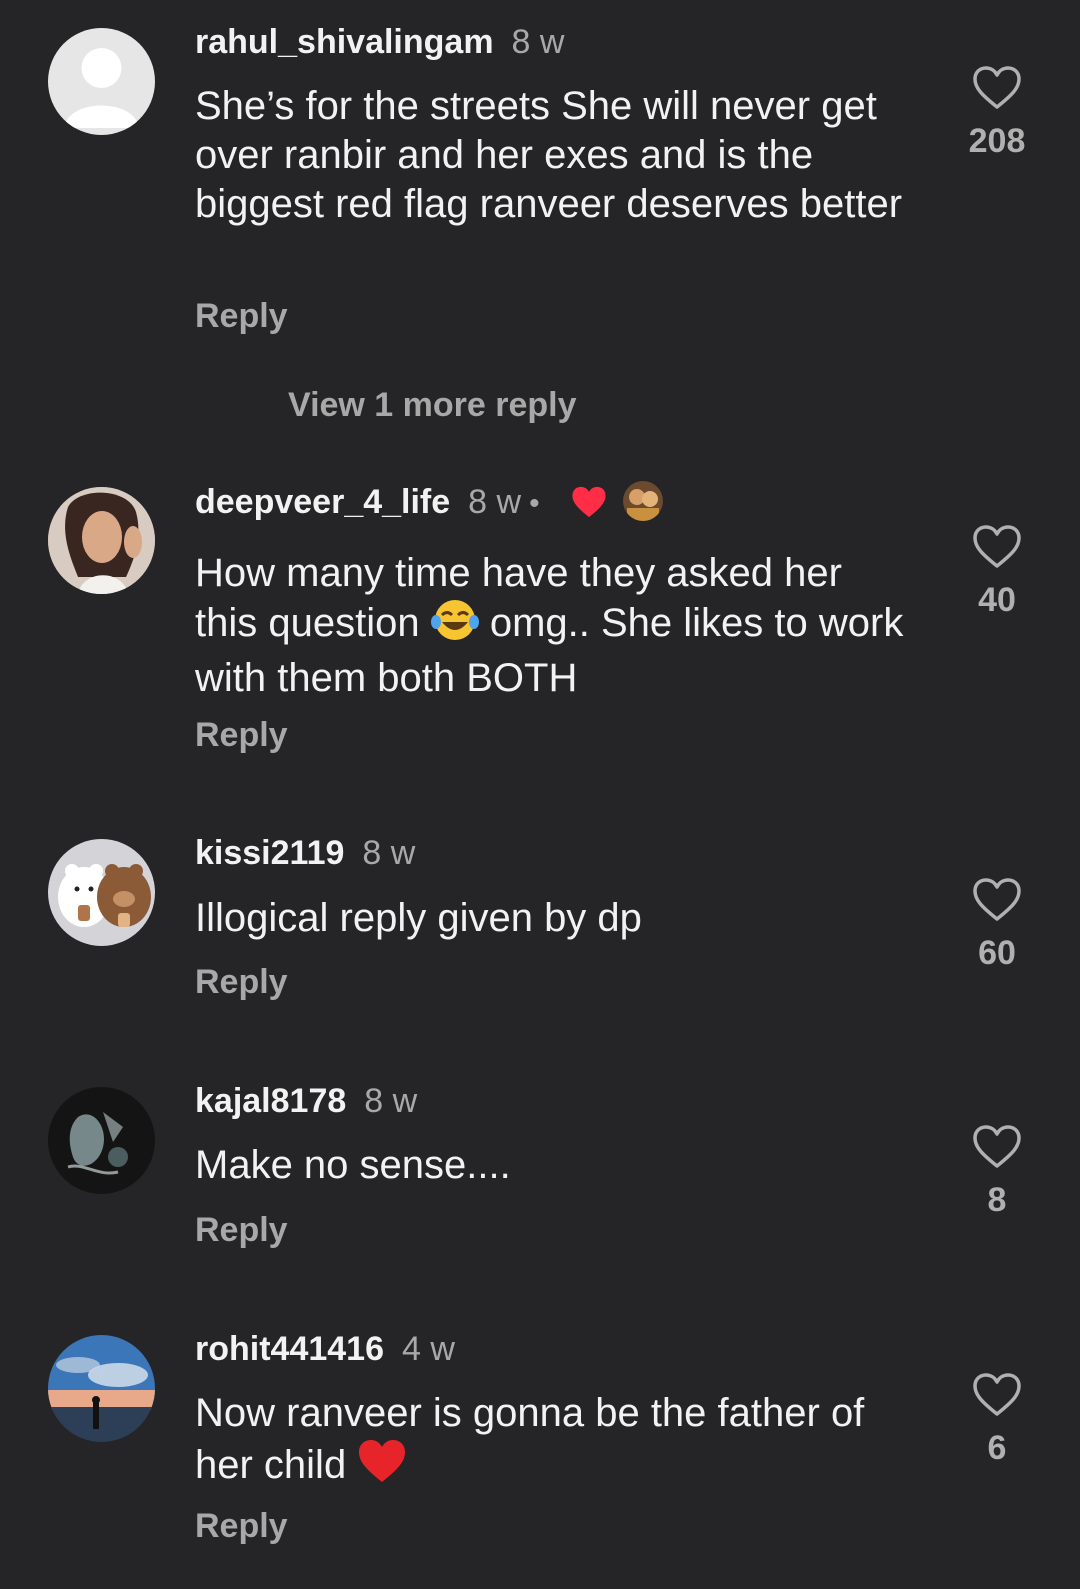 The width and height of the screenshot is (1080, 1589). I want to click on username: deepveer_4_life, so click(322, 502).